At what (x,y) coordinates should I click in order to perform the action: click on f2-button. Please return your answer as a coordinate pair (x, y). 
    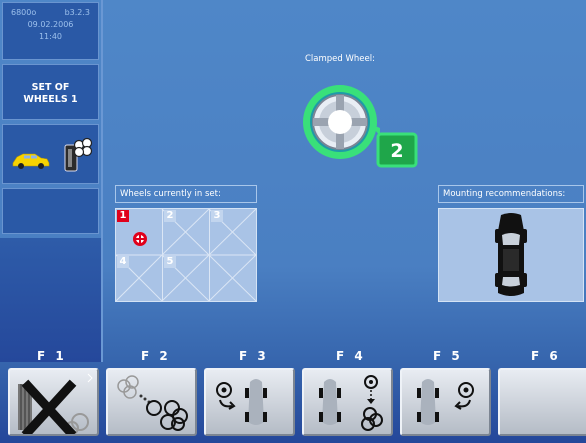
    Looking at the image, I should click on (151, 402).